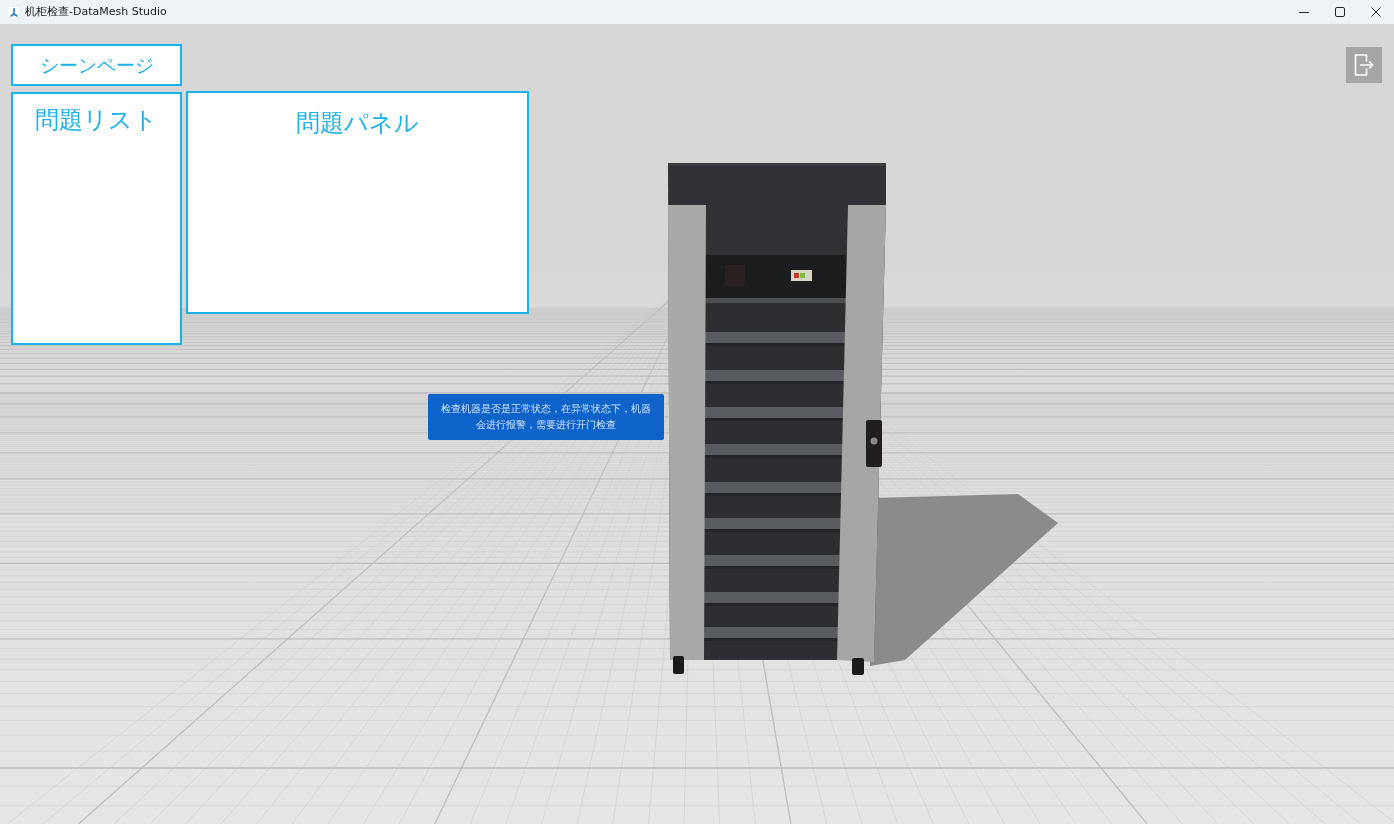 The image size is (1394, 824). Describe the element at coordinates (357, 123) in the screenshot. I see `panel-title: 問題パネル` at that location.